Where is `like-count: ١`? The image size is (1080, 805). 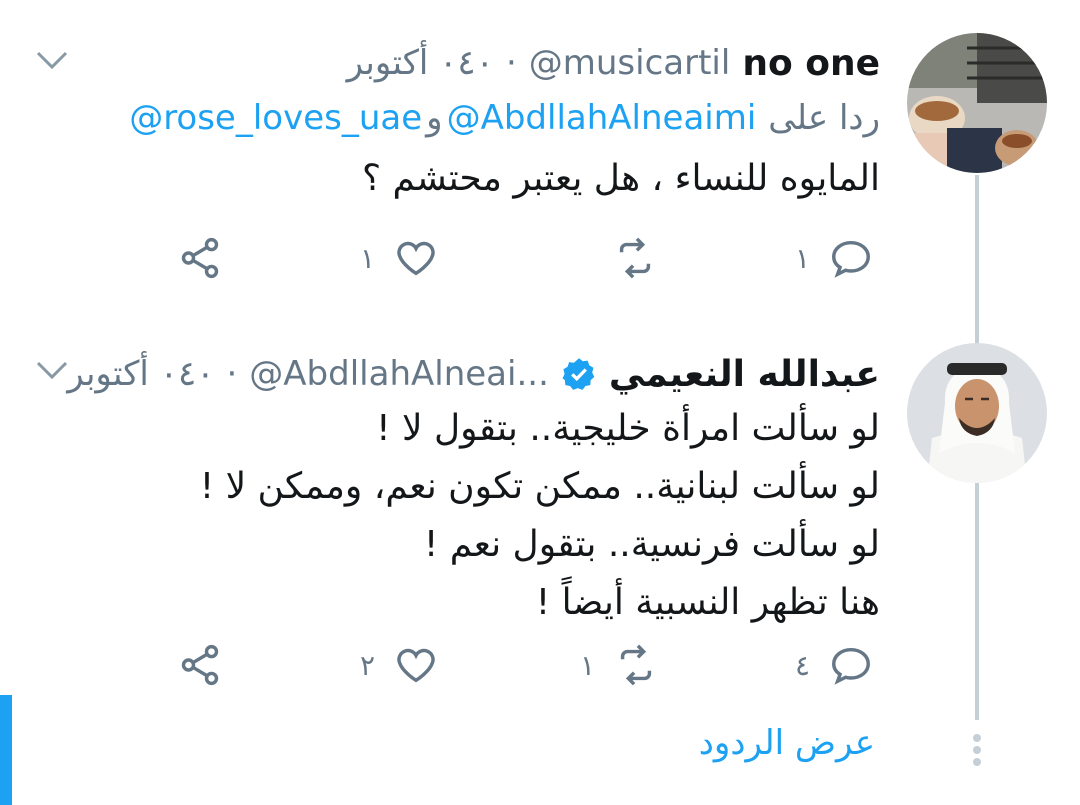
like-count: ١ is located at coordinates (368, 258).